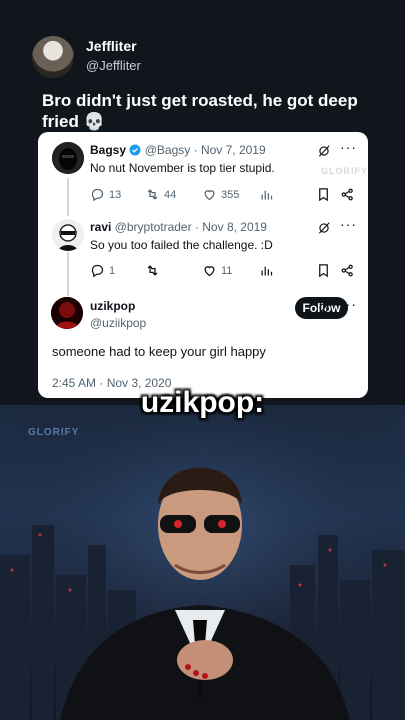 The width and height of the screenshot is (405, 720). What do you see at coordinates (105, 194) in the screenshot?
I see `reply-button: 13` at bounding box center [105, 194].